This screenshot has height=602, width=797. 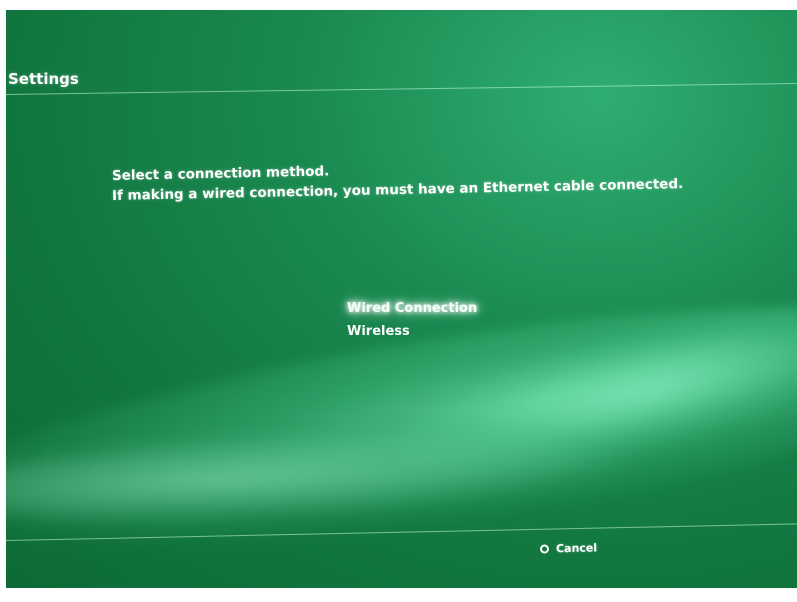 I want to click on menu-item-wireless: Wireless, so click(x=412, y=332).